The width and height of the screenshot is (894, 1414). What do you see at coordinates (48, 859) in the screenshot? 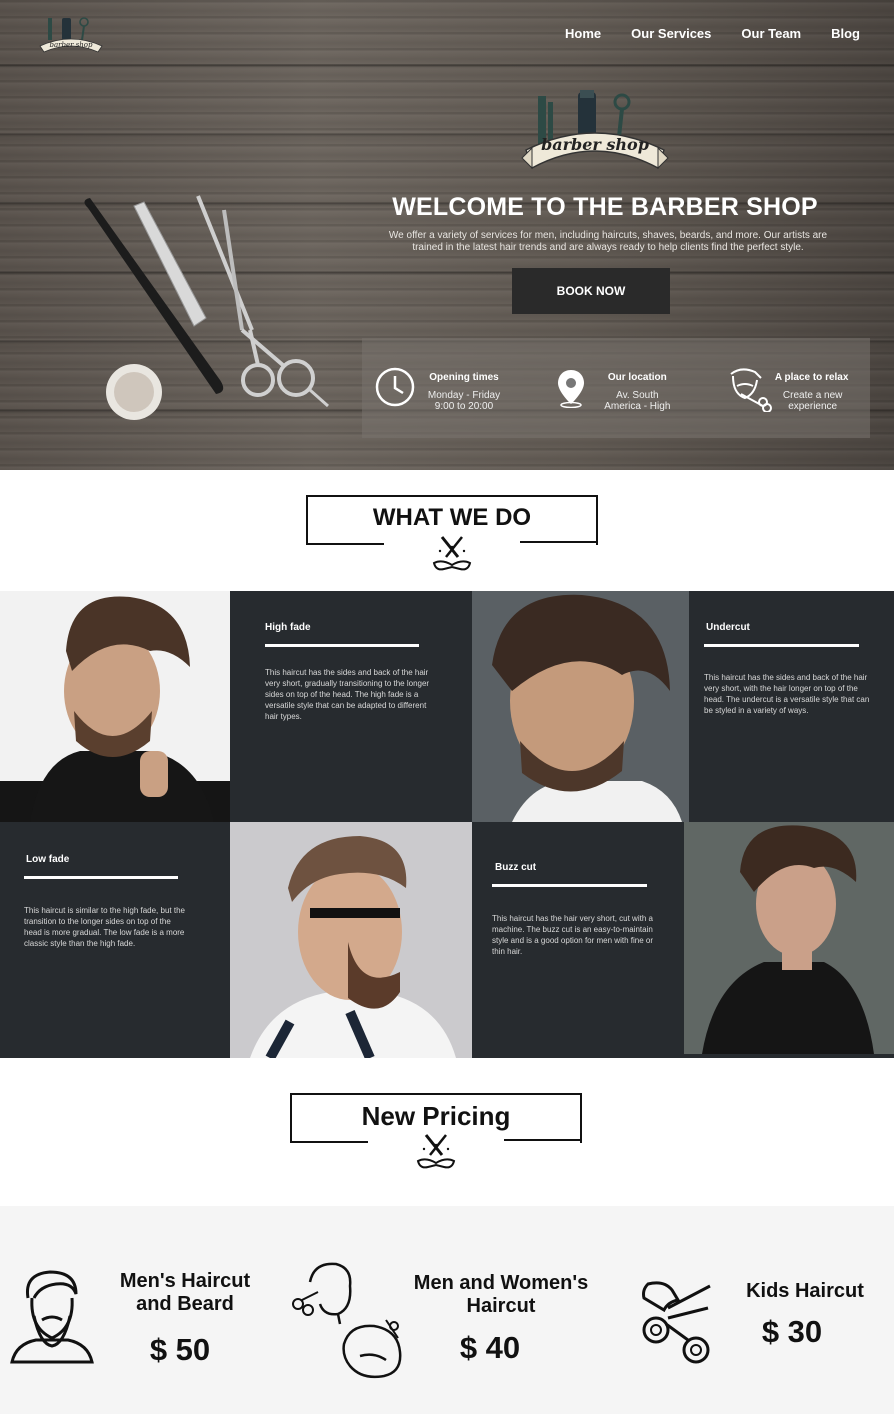
I see `card-title: Low fade` at bounding box center [48, 859].